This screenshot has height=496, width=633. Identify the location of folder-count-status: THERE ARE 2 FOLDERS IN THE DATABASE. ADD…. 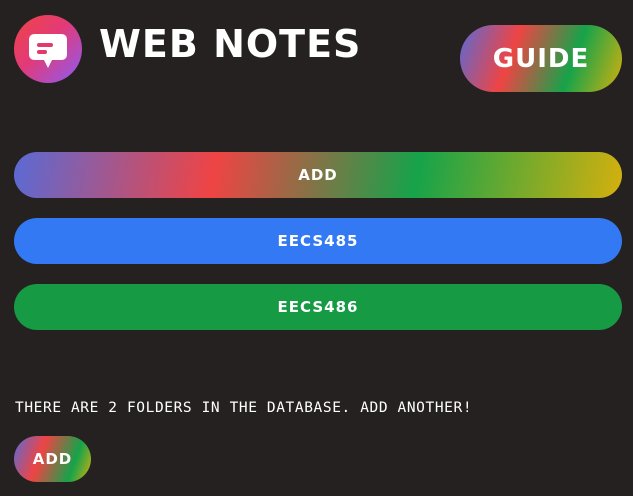
(244, 408).